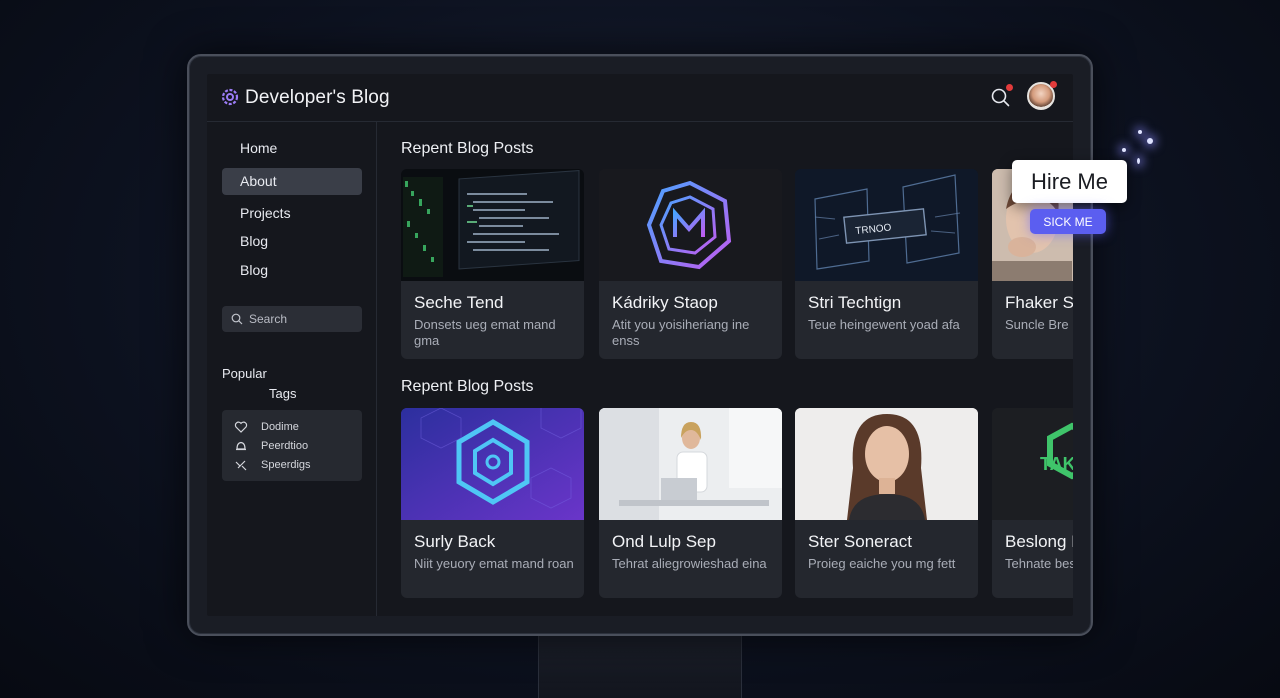 The height and width of the screenshot is (698, 1280). Describe the element at coordinates (459, 302) in the screenshot. I see `card-title: Seche Tend` at that location.